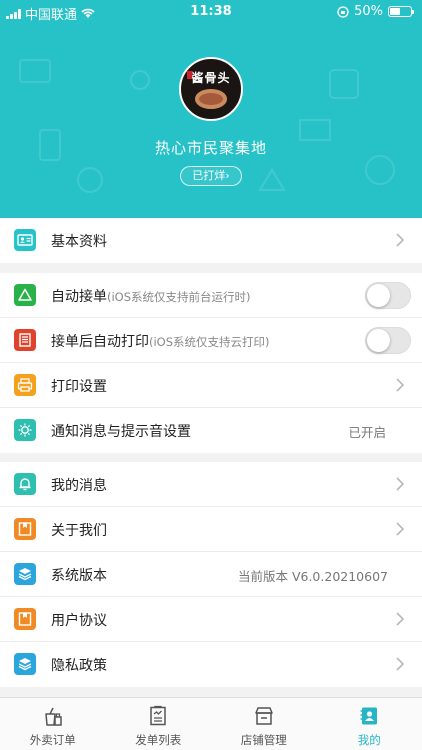 The height and width of the screenshot is (750, 422). I want to click on app-version: 当前版本 V6.0.20210607, so click(312, 576).